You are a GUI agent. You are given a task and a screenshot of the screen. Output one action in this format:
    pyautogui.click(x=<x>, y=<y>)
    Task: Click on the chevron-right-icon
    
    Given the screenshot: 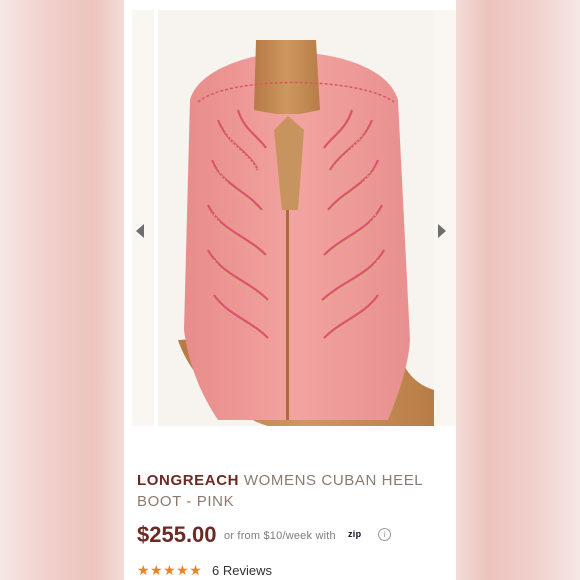 What is the action you would take?
    pyautogui.click(x=442, y=231)
    